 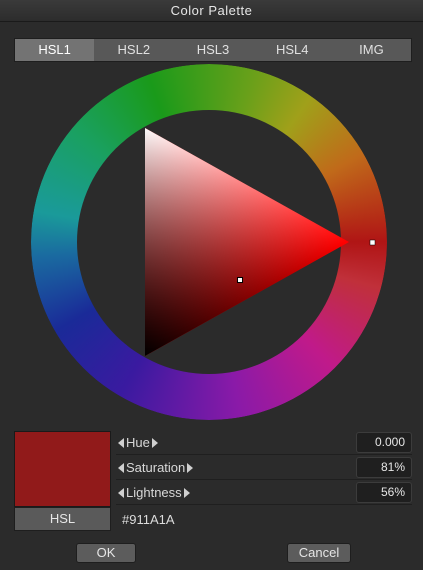 I want to click on hue-row: Hue 0.000, so click(x=264, y=443).